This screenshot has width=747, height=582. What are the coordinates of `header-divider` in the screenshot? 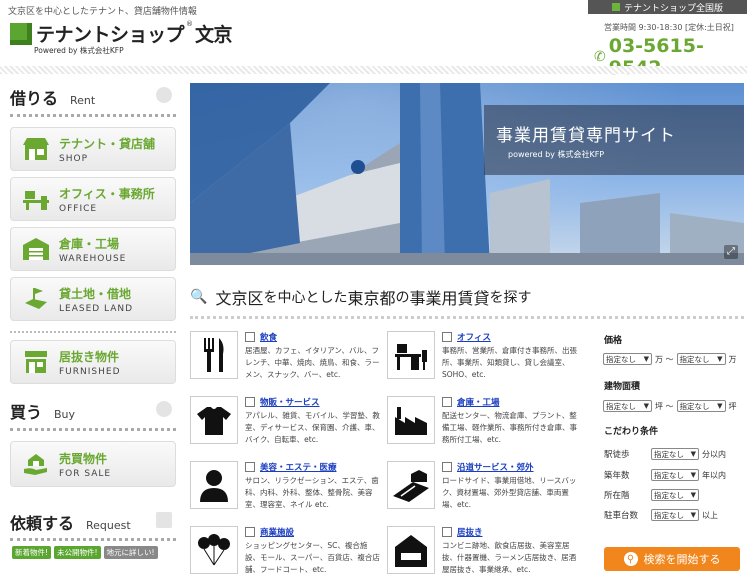 It's located at (373, 70).